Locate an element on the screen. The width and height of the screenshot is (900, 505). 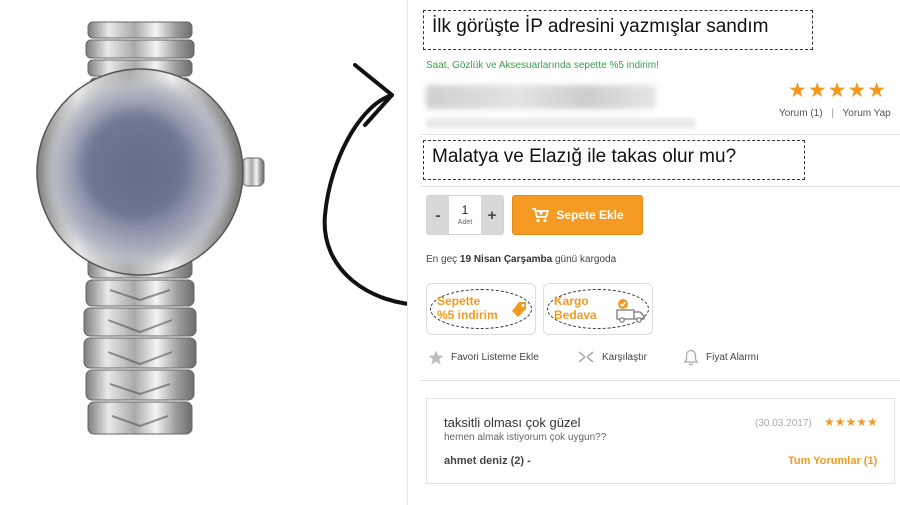
delivery-suffix: günü kargoda is located at coordinates (585, 259).